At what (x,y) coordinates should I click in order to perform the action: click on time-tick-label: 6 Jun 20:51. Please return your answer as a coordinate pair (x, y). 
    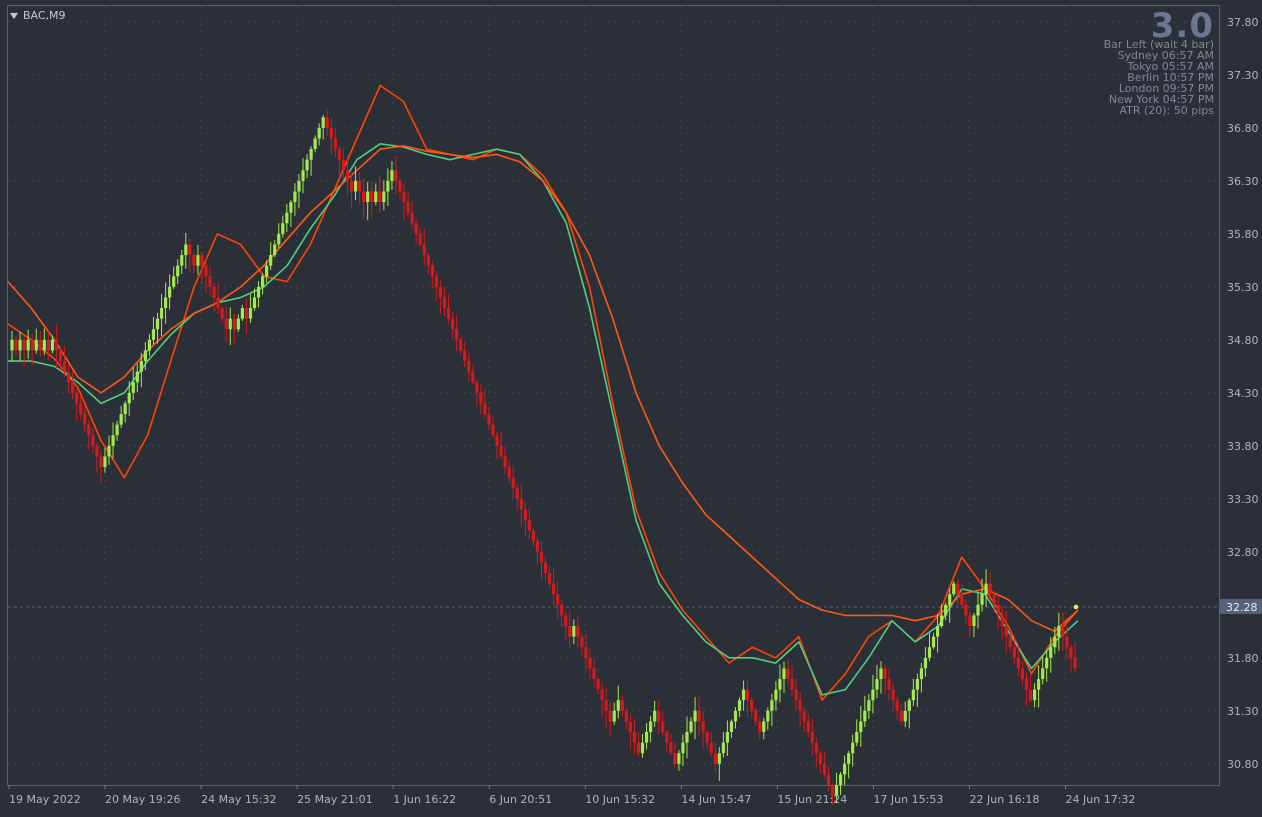
    Looking at the image, I should click on (520, 799).